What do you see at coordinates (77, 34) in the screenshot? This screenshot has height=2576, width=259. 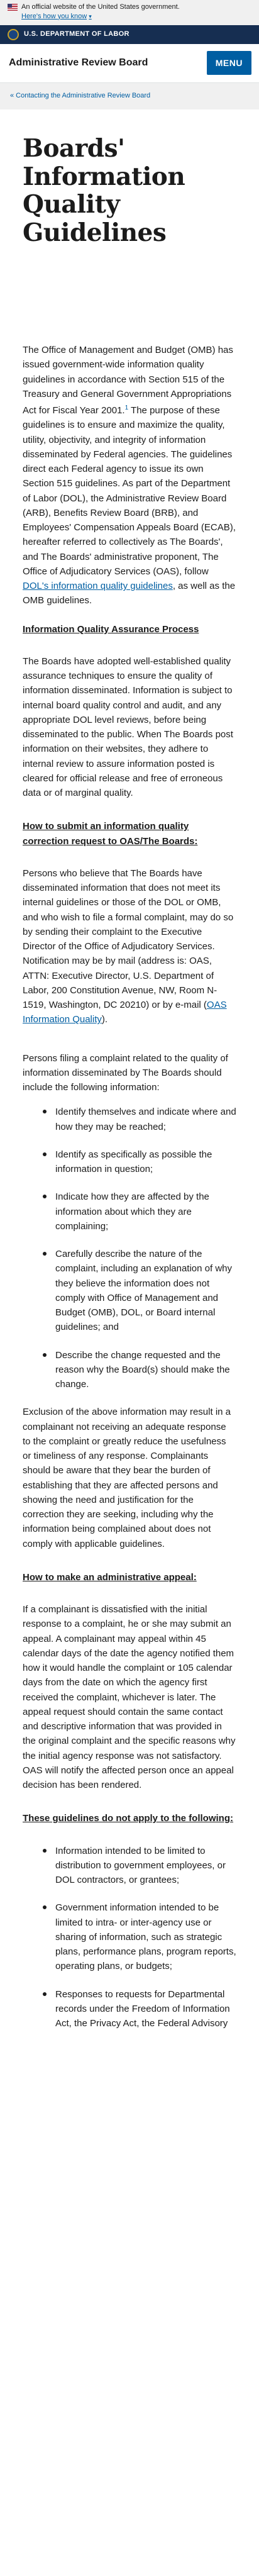 I see `agency-name: U.S. DEPARTMENT OF LABOR` at bounding box center [77, 34].